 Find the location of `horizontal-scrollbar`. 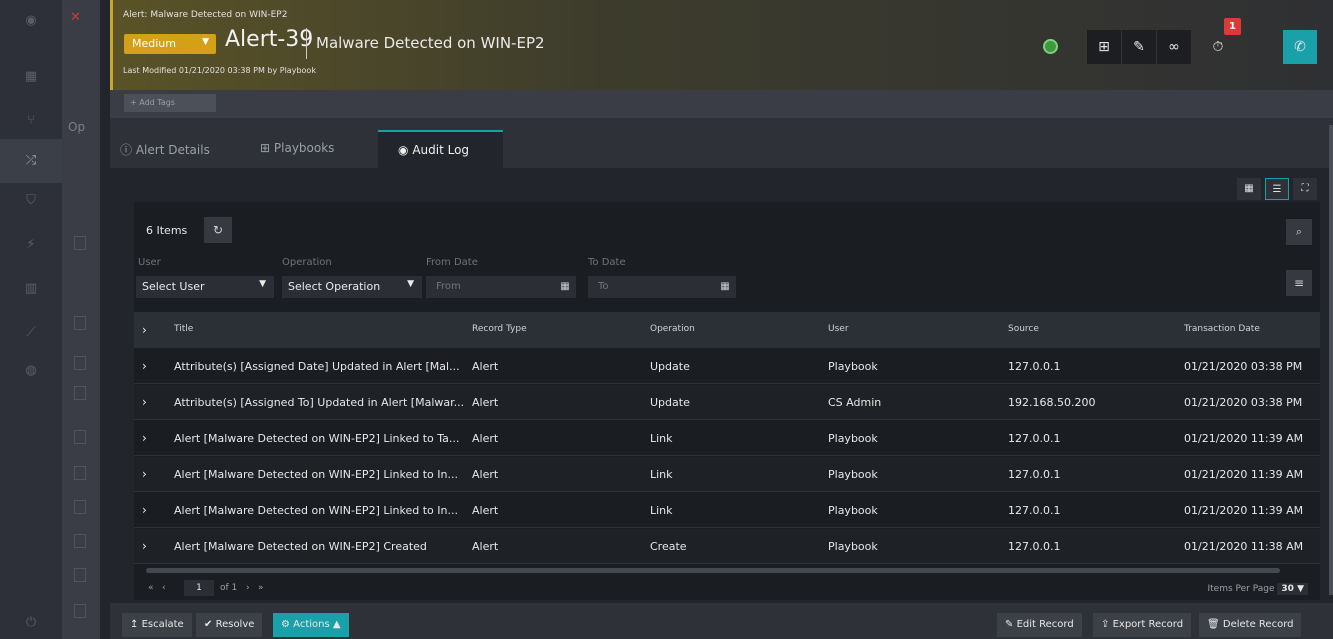

horizontal-scrollbar is located at coordinates (713, 570).